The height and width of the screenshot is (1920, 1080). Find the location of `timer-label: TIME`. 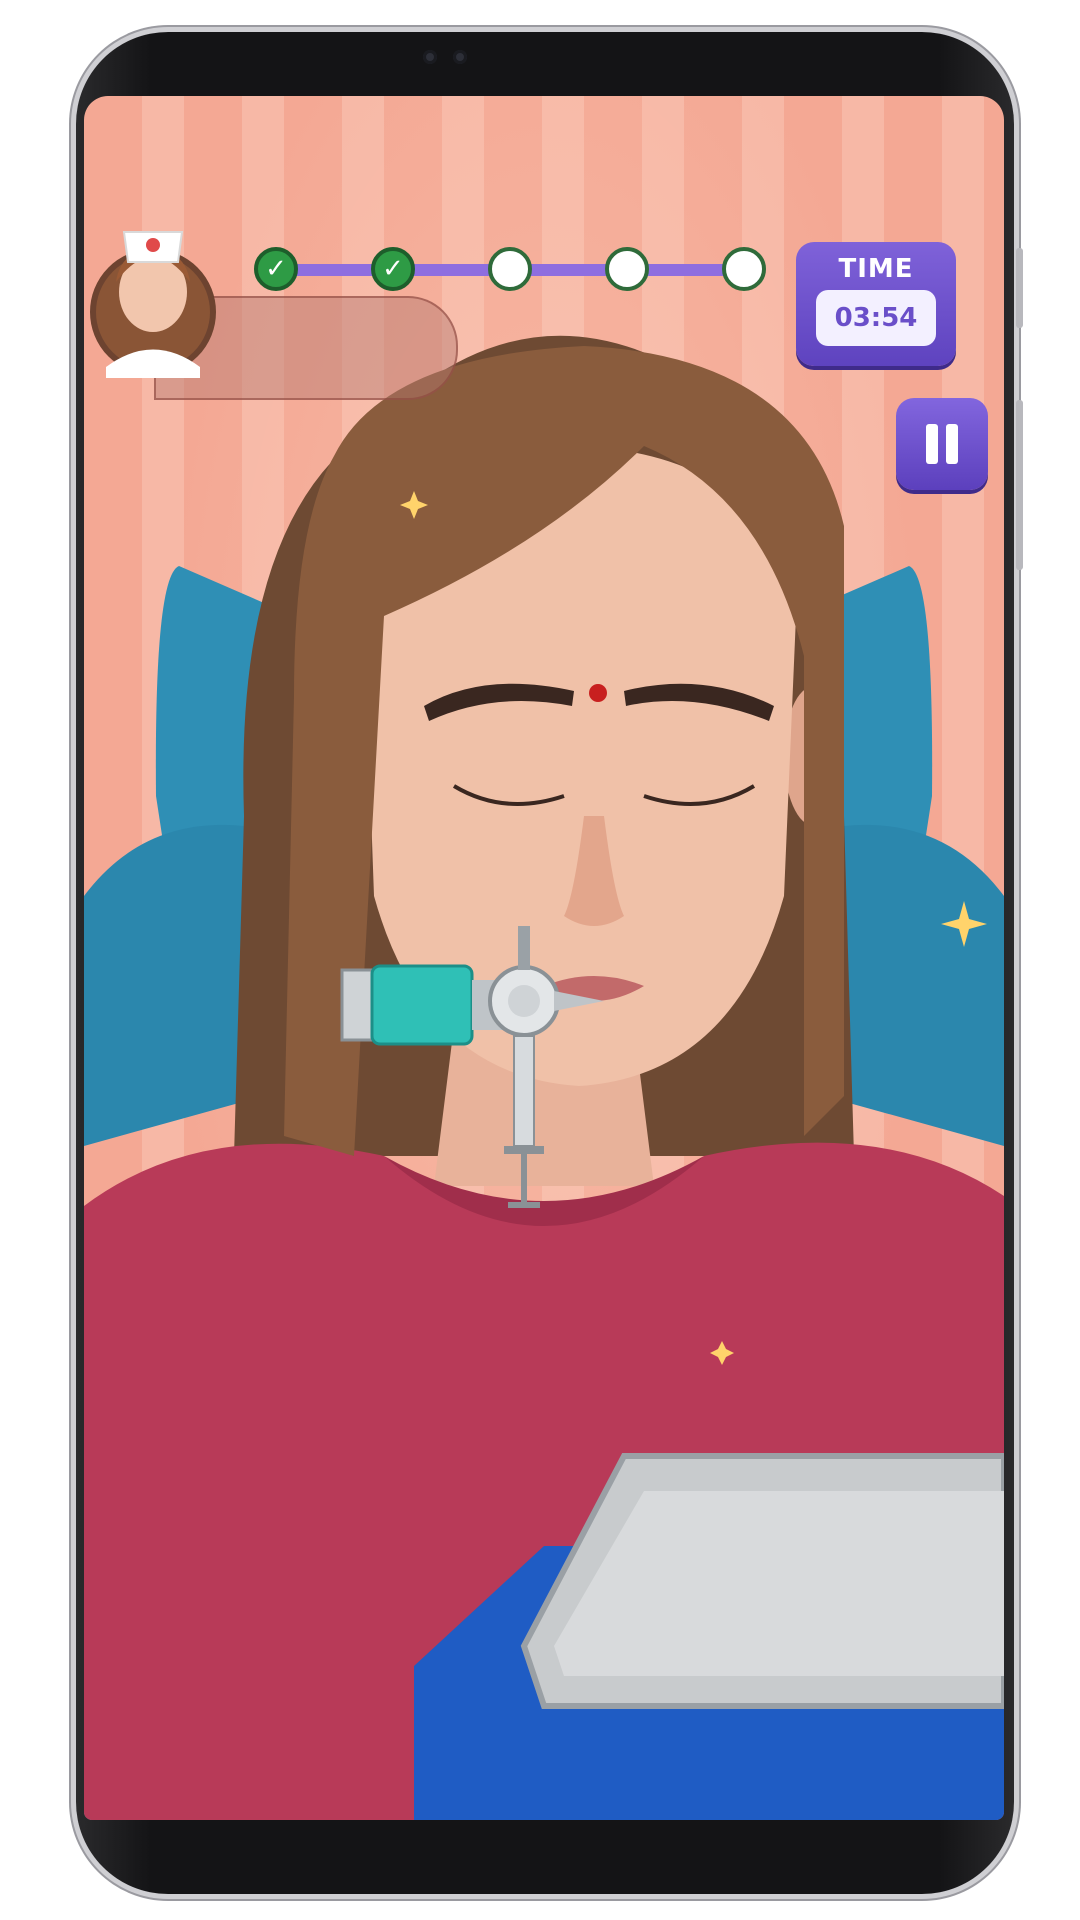

timer-label: TIME is located at coordinates (876, 269).